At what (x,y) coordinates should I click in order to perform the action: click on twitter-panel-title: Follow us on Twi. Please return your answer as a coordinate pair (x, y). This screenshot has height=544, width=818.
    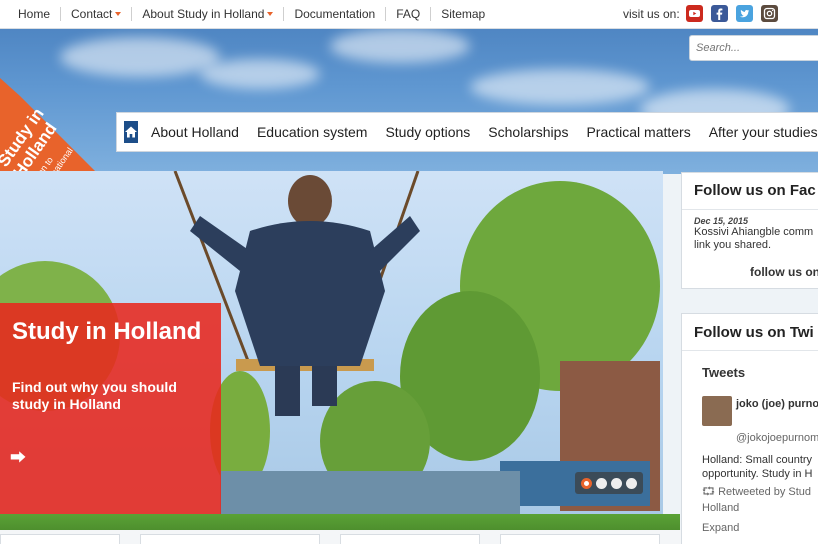
    Looking at the image, I should click on (754, 332).